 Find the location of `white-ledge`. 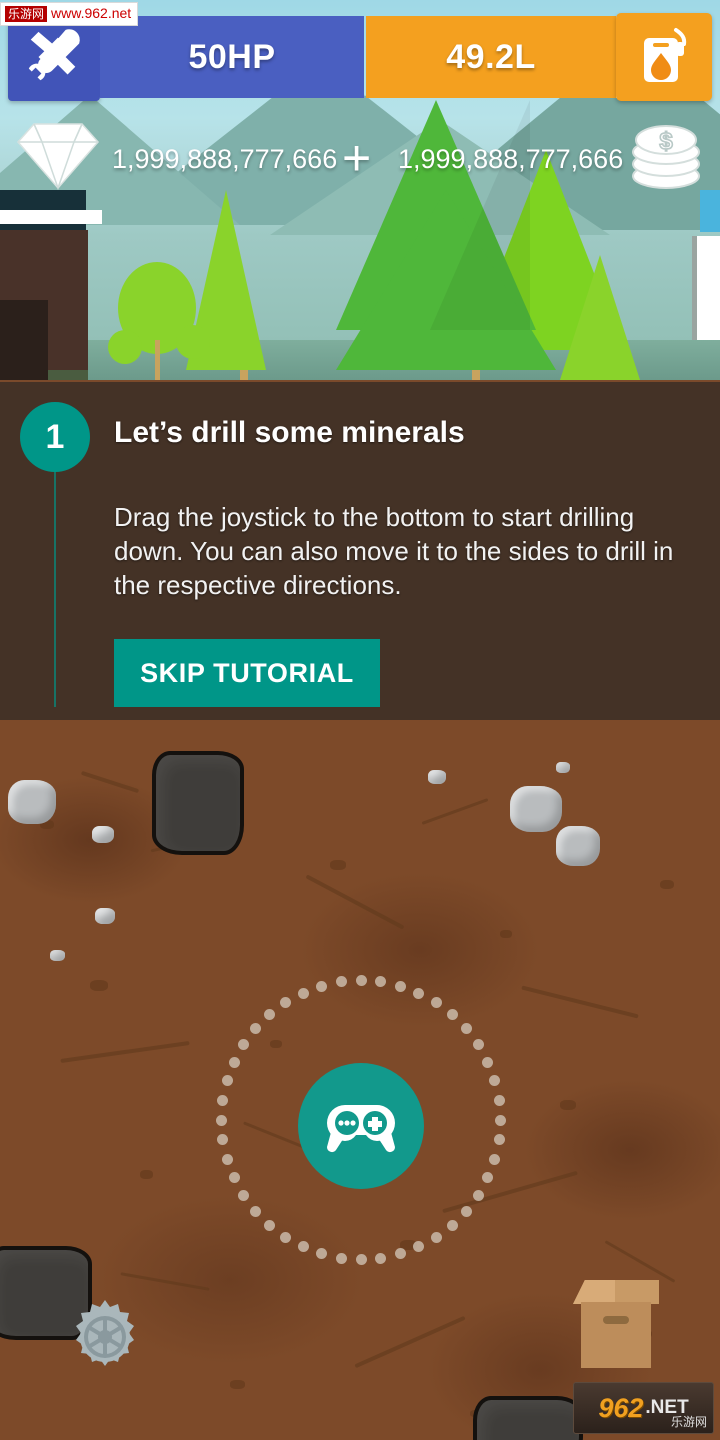

white-ledge is located at coordinates (51, 217).